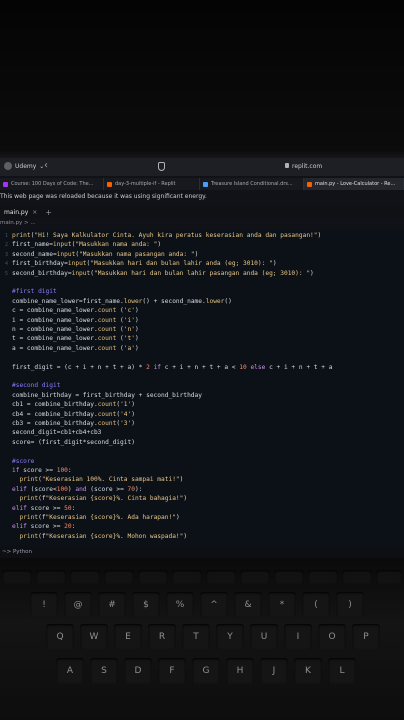 The image size is (404, 720). What do you see at coordinates (34, 212) in the screenshot?
I see `close-icon: ×` at bounding box center [34, 212].